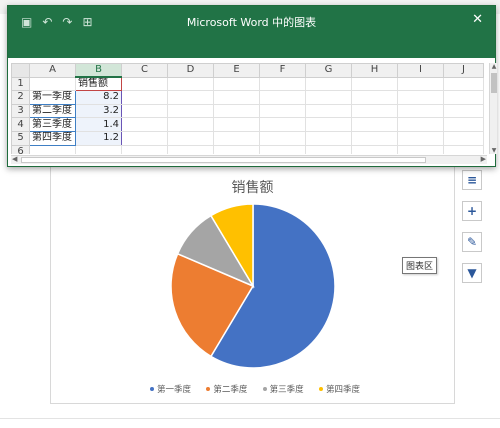 Image resolution: width=500 pixels, height=428 pixels. I want to click on column-header-e: E, so click(236, 70).